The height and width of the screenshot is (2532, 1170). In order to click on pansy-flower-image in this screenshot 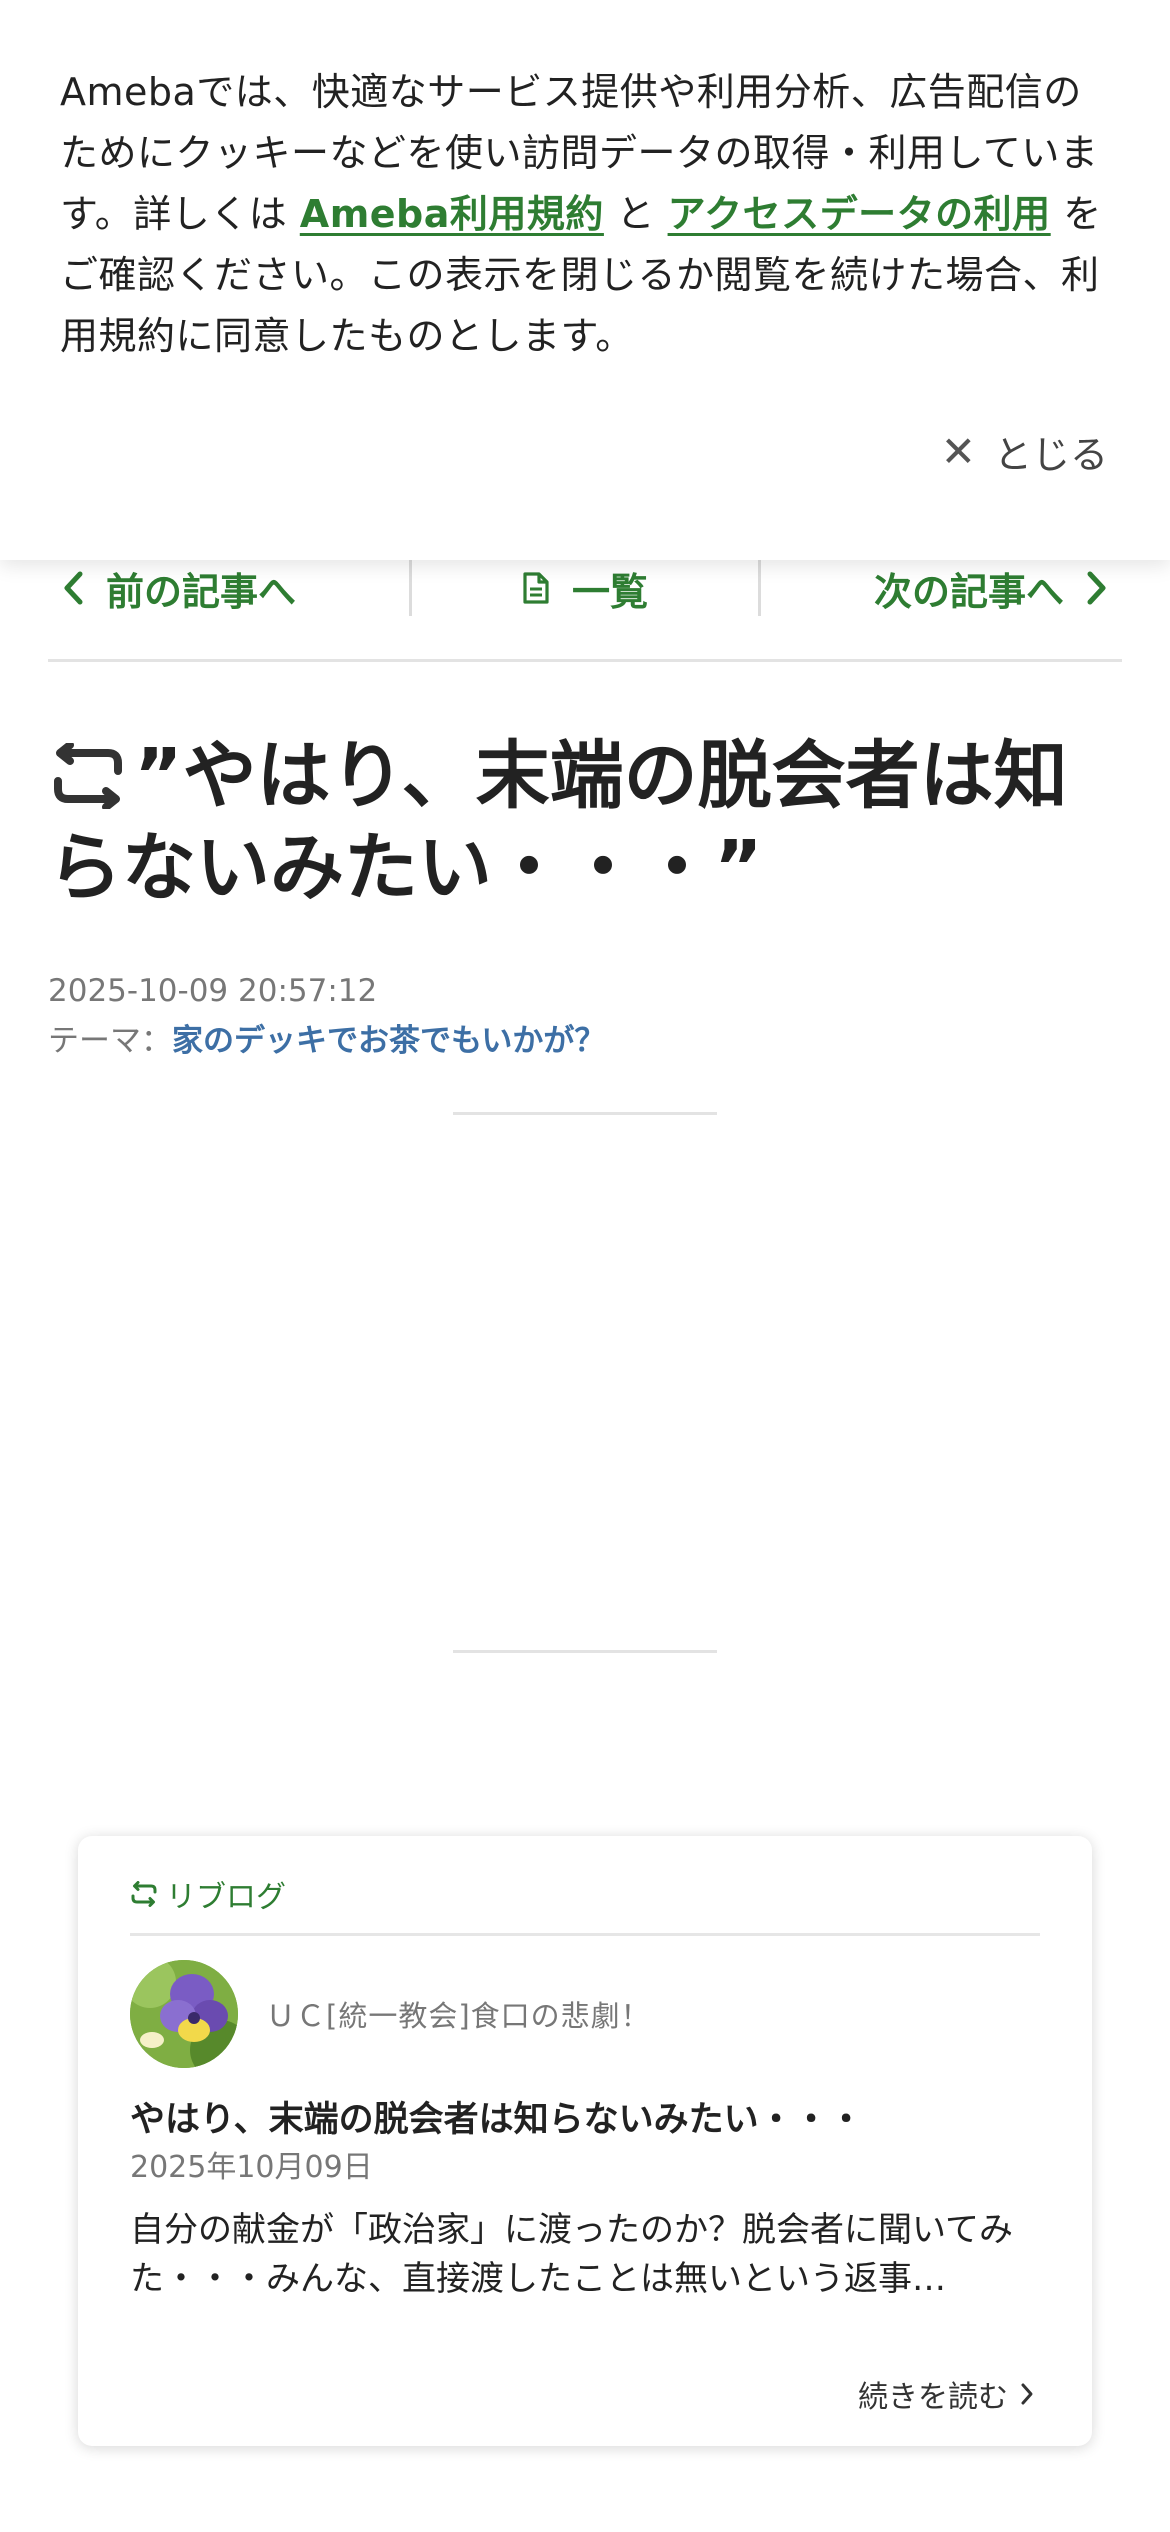, I will do `click(184, 2014)`.